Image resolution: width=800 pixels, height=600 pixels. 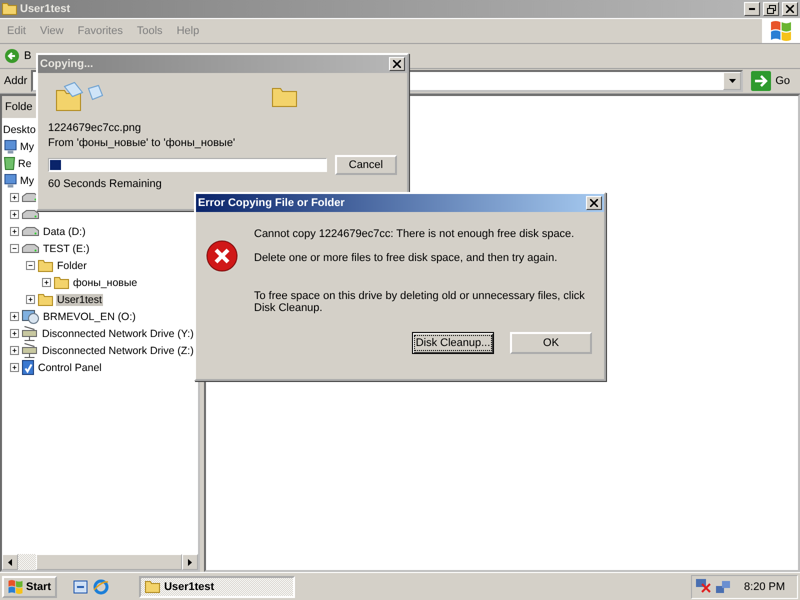 I want to click on scrollbar-thumb, so click(x=109, y=562).